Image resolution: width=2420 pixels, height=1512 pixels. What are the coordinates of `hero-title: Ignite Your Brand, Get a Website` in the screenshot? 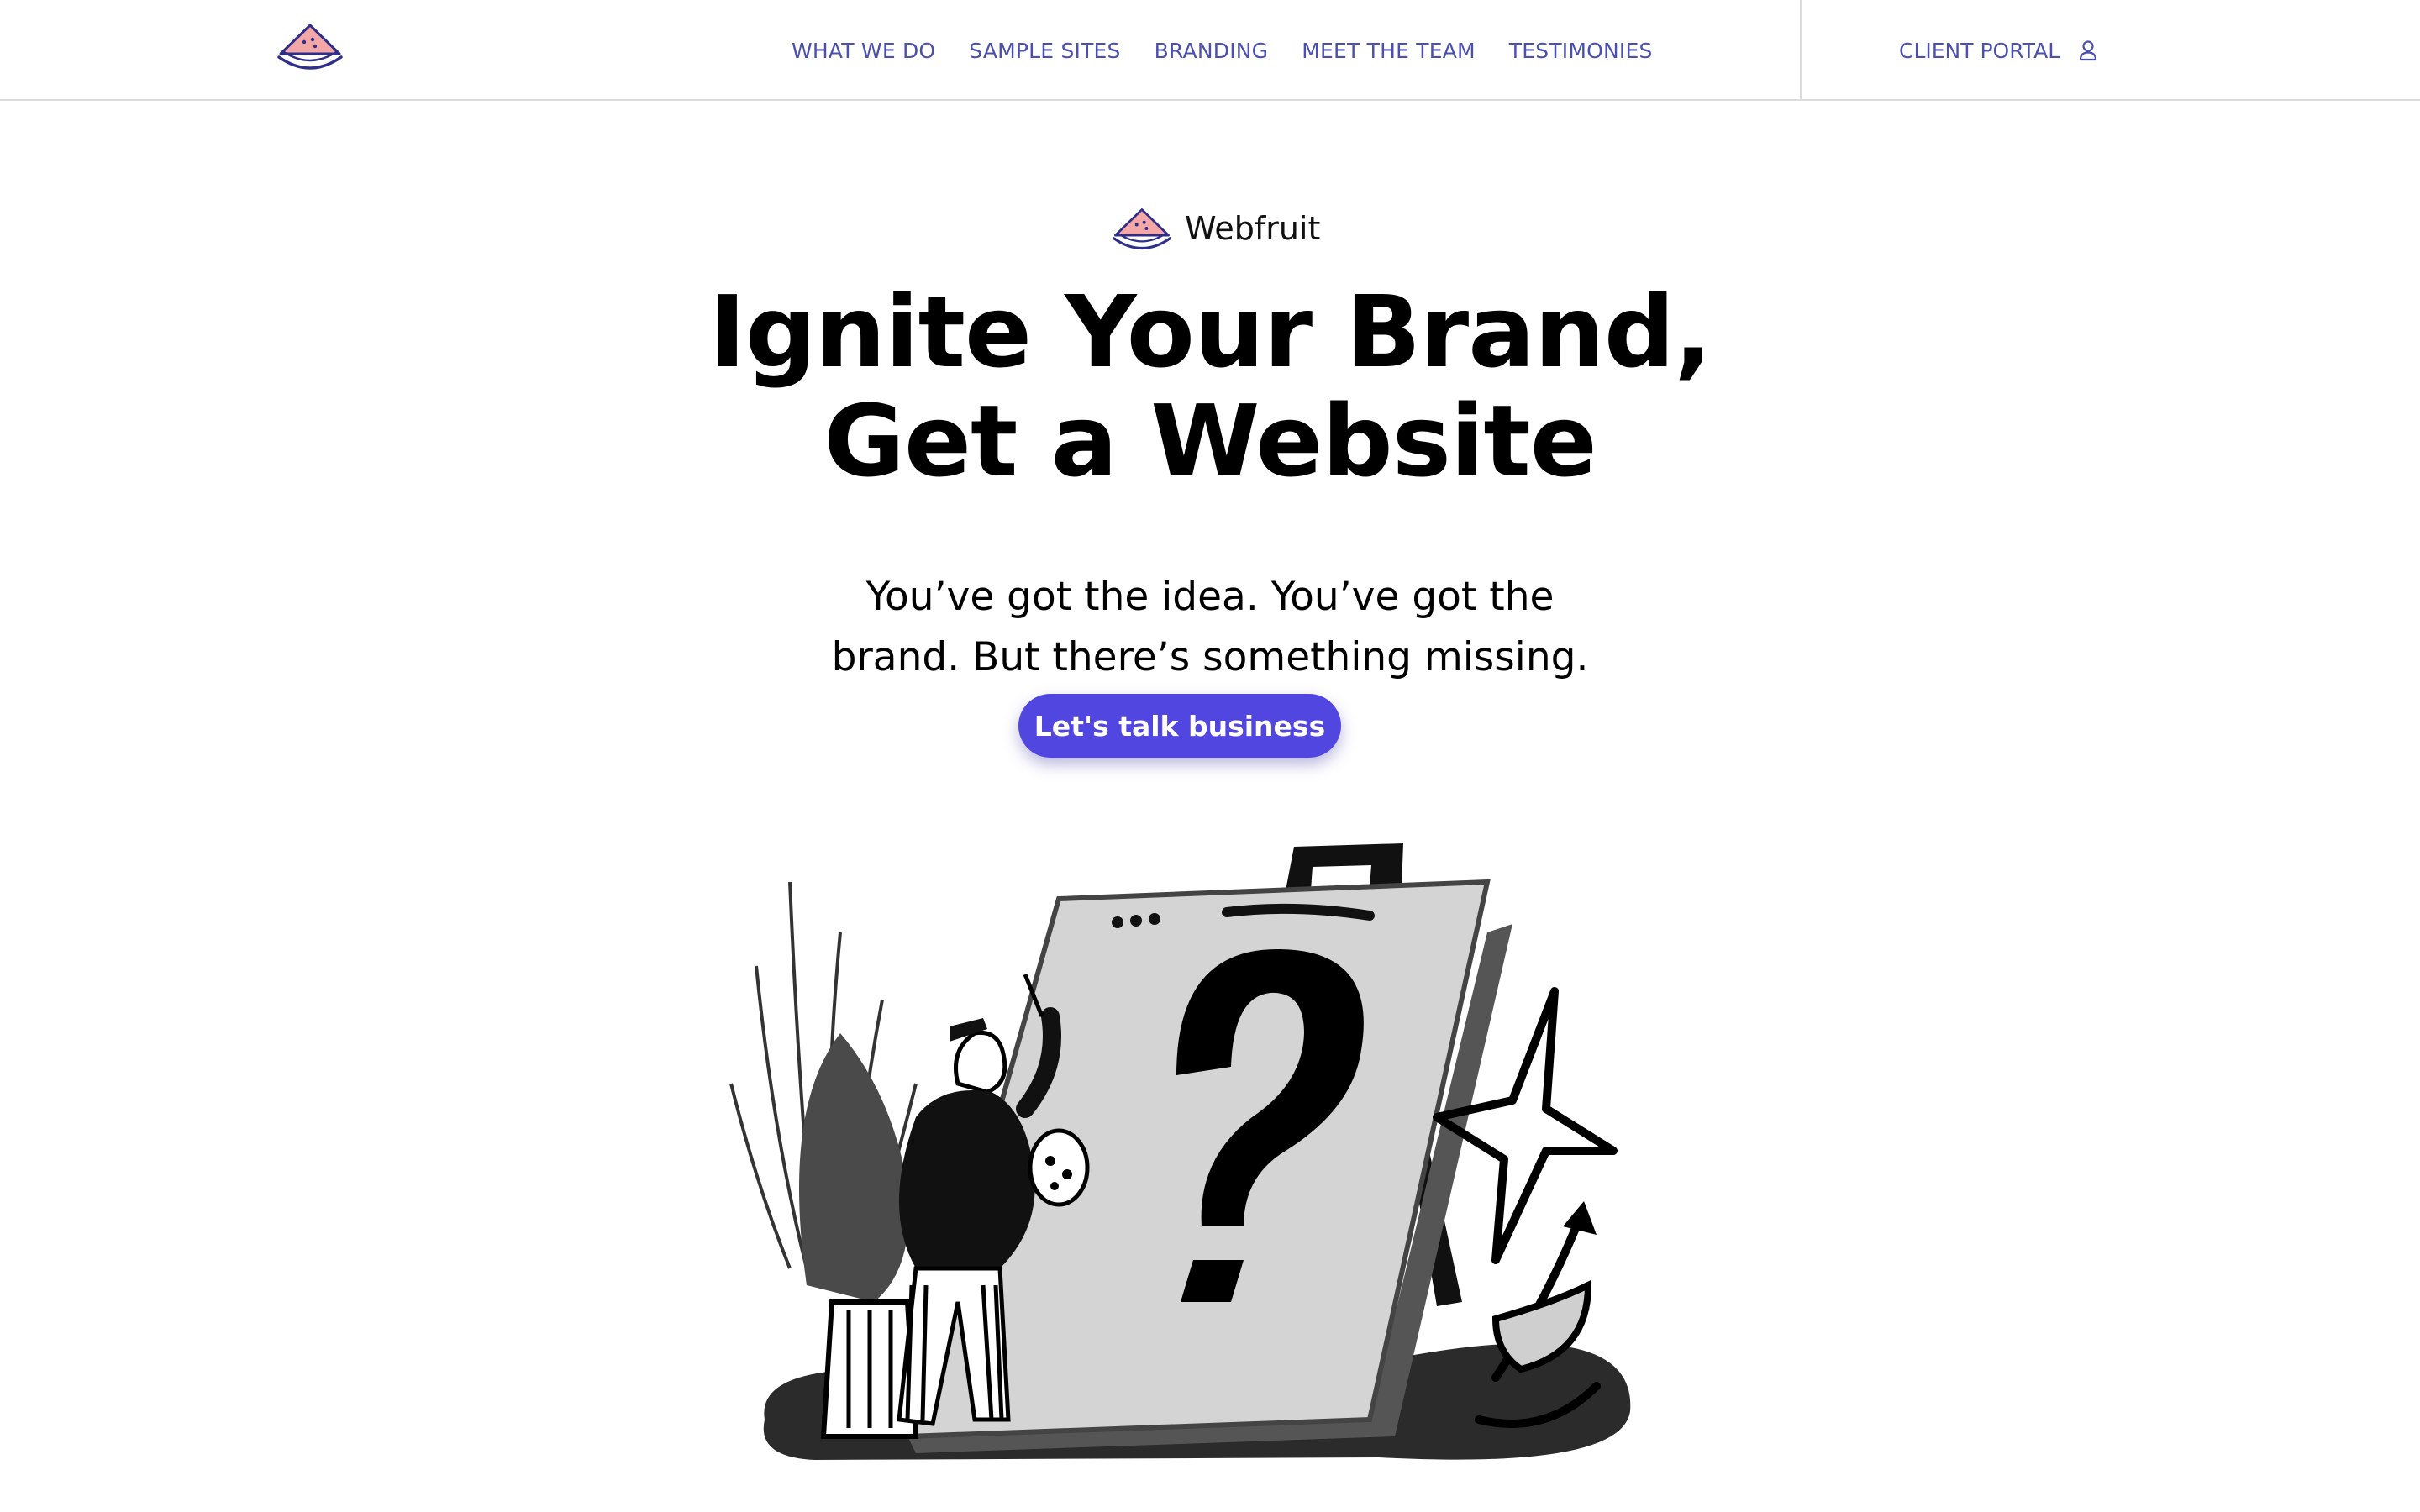 It's located at (1210, 386).